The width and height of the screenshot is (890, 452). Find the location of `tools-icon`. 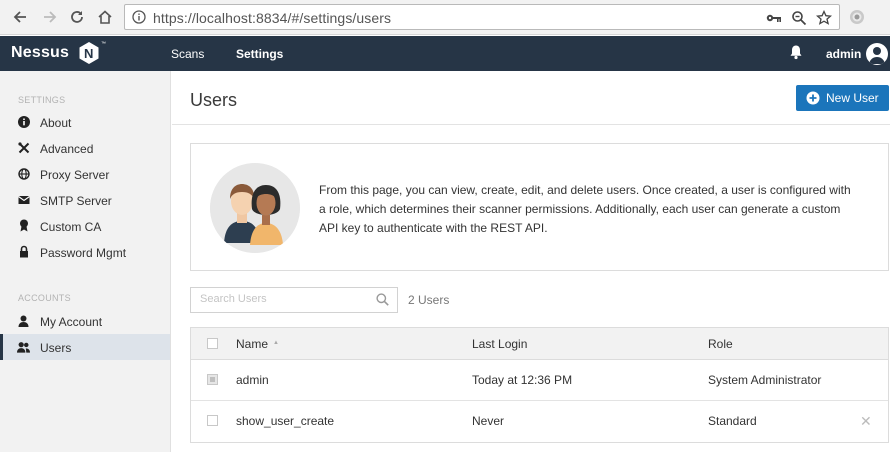

tools-icon is located at coordinates (23, 147).